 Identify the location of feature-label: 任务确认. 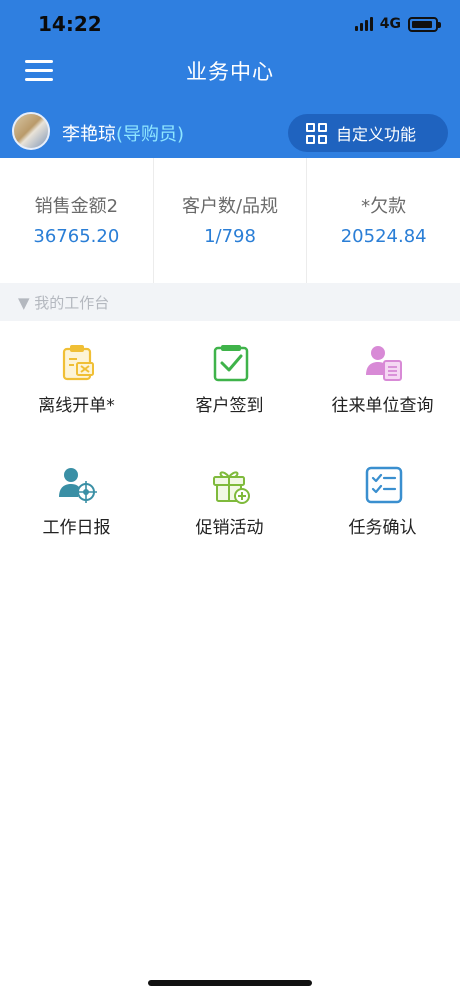
(382, 528).